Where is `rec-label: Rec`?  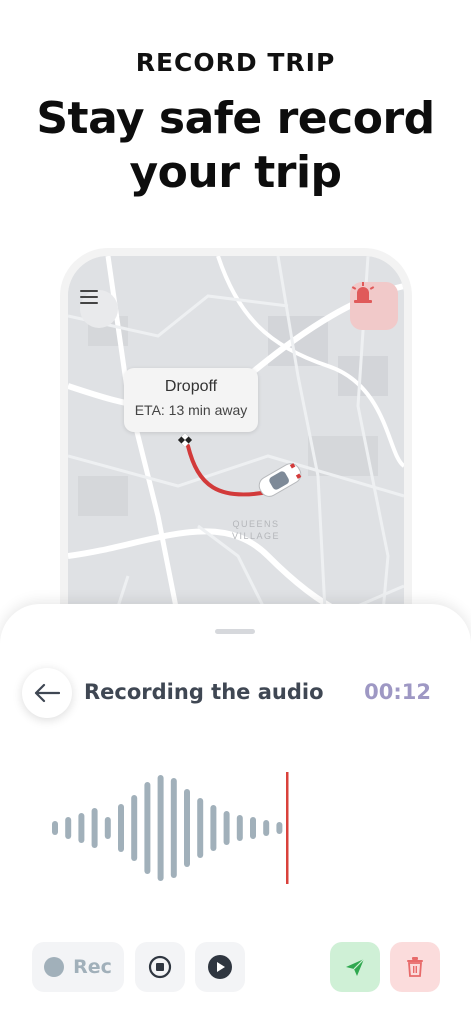 rec-label: Rec is located at coordinates (92, 967).